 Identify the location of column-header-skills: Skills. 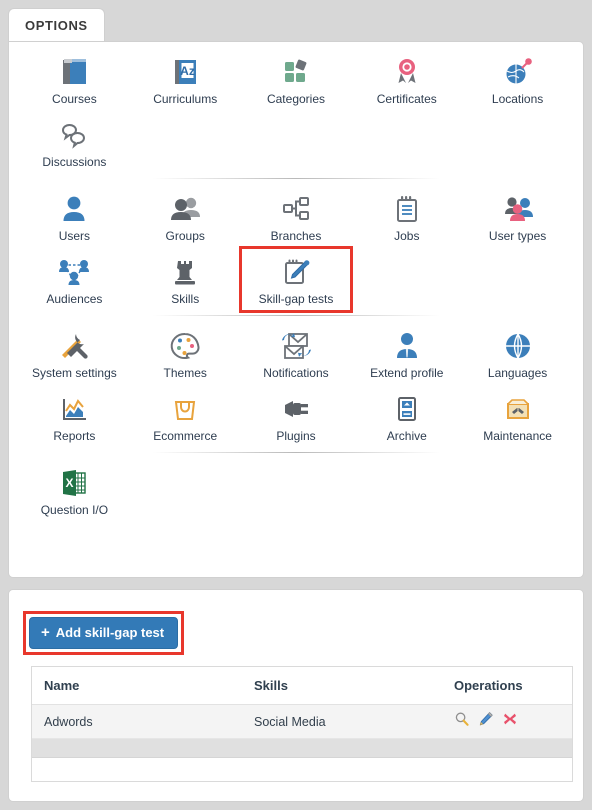
(271, 685).